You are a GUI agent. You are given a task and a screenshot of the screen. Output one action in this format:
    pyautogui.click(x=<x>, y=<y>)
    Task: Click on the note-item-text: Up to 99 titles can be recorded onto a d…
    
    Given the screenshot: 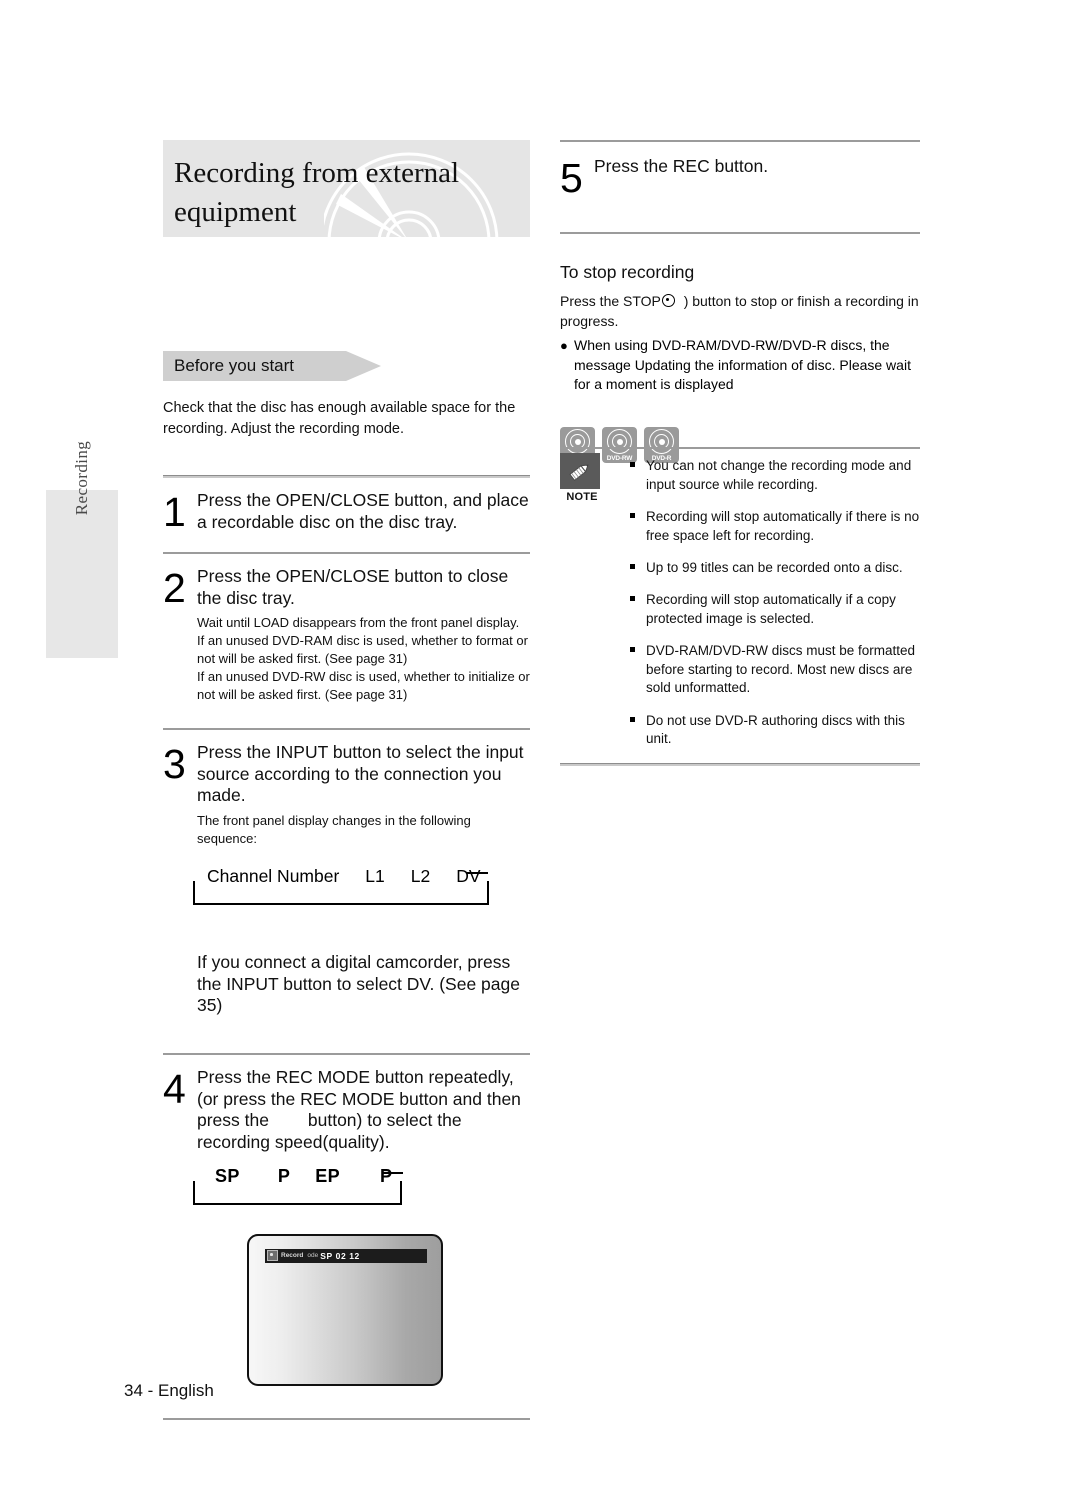 What is the action you would take?
    pyautogui.click(x=774, y=567)
    